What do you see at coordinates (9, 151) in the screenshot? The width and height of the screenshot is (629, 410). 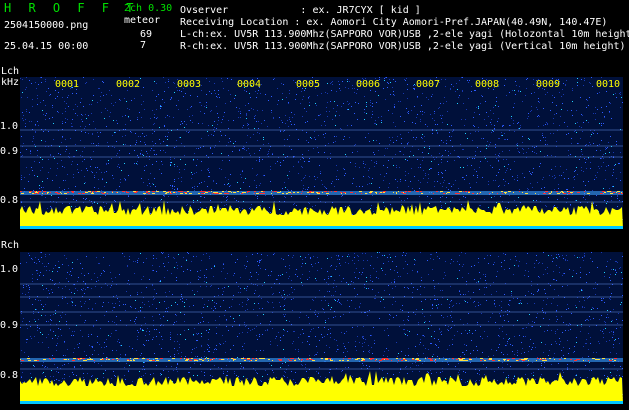 I see `lch-ytick-2: 0.9` at bounding box center [9, 151].